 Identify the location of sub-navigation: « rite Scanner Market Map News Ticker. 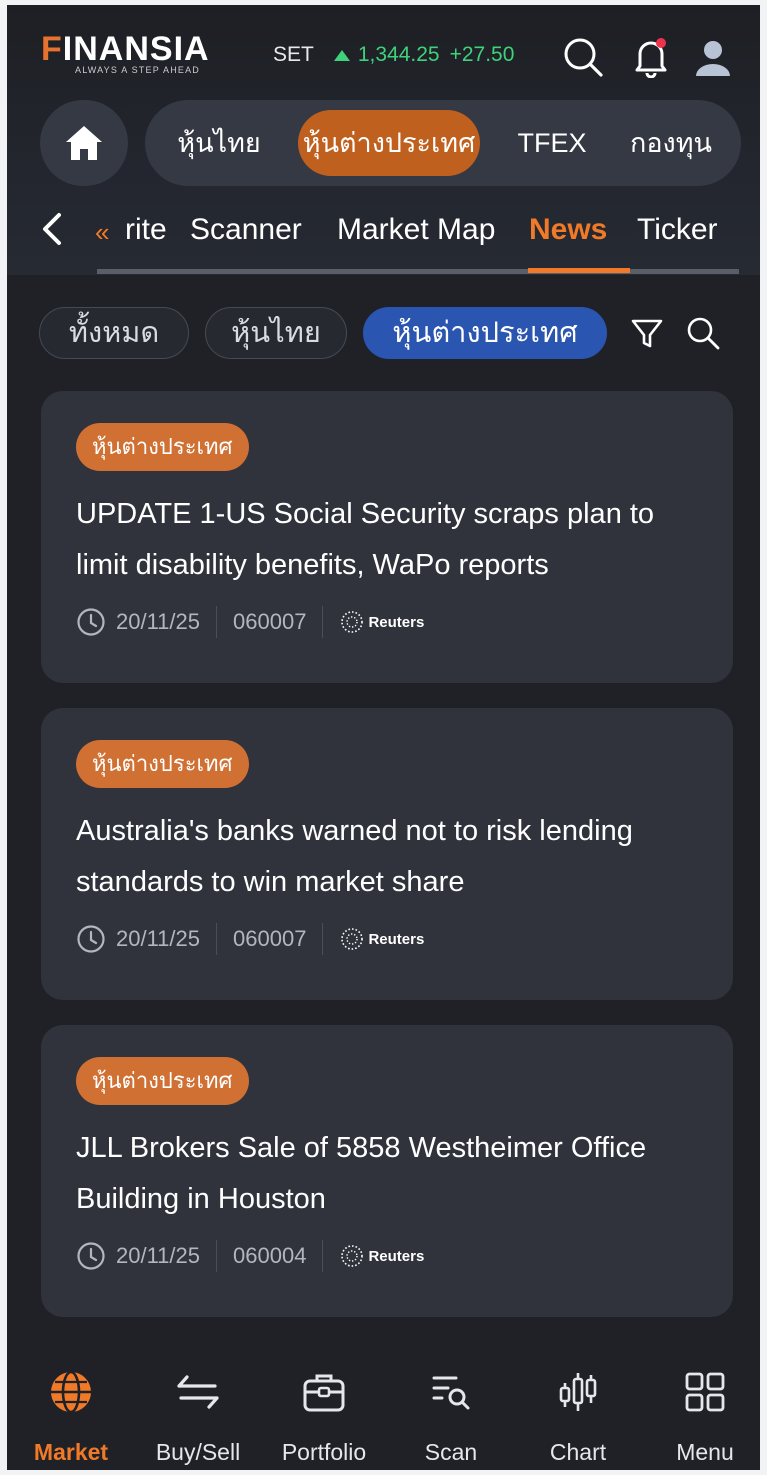
(383, 240).